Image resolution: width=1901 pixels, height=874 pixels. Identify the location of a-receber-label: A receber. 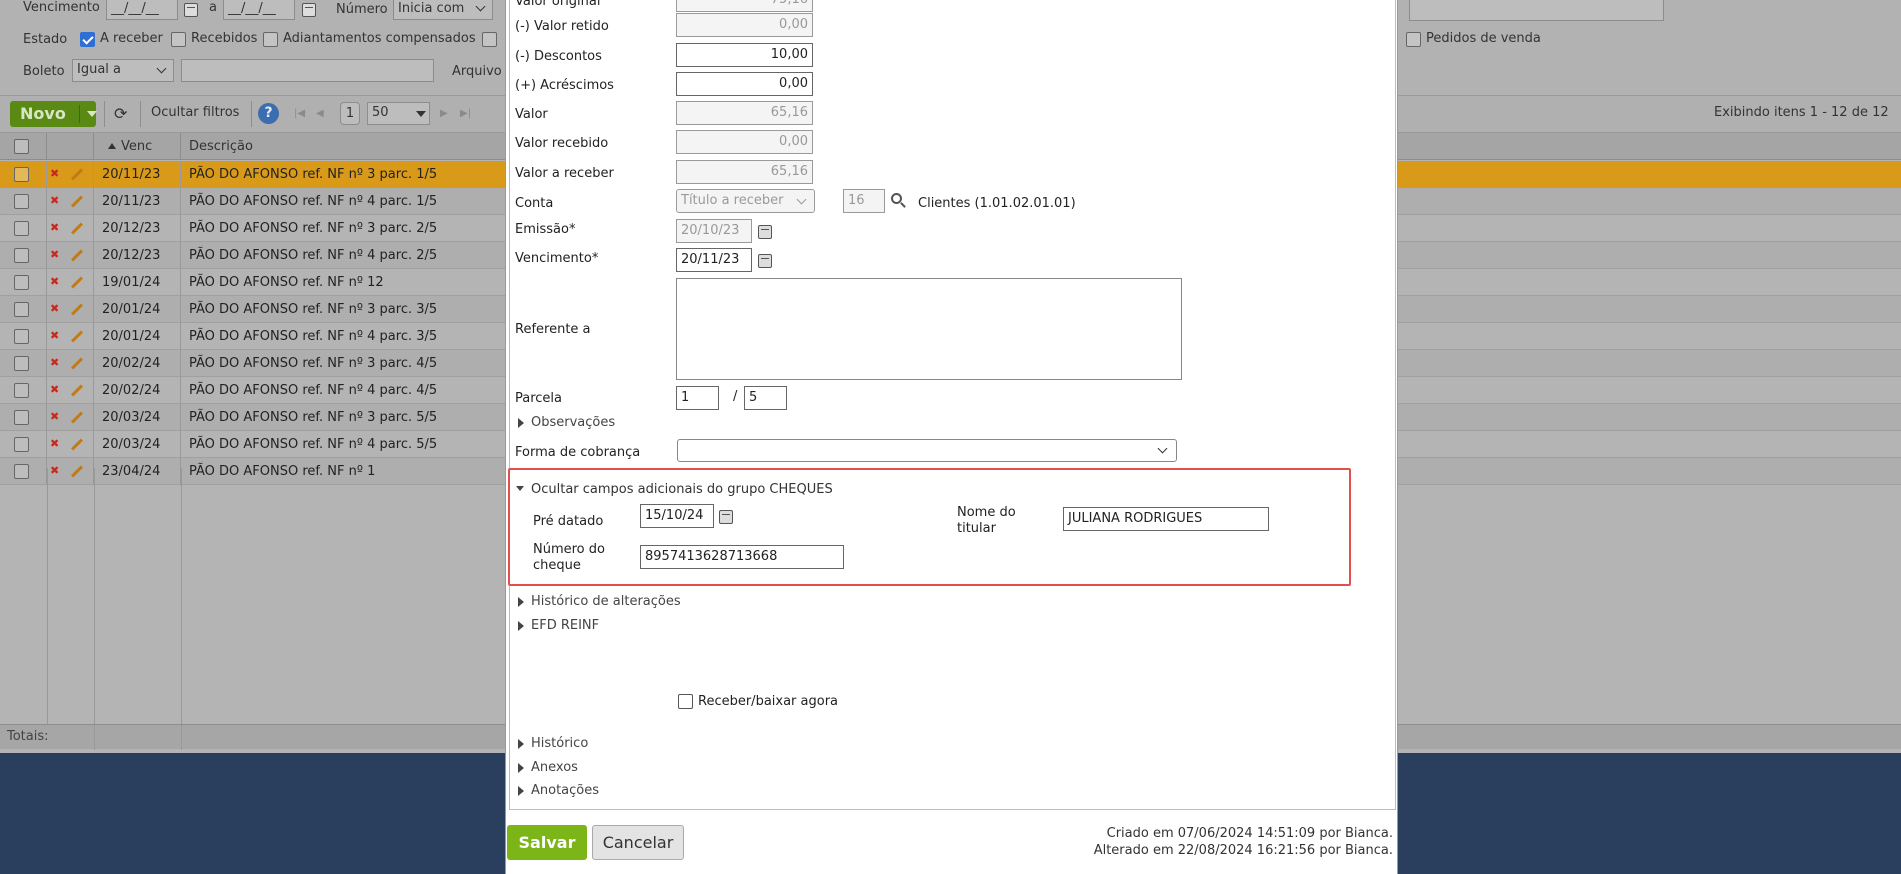
(131, 38).